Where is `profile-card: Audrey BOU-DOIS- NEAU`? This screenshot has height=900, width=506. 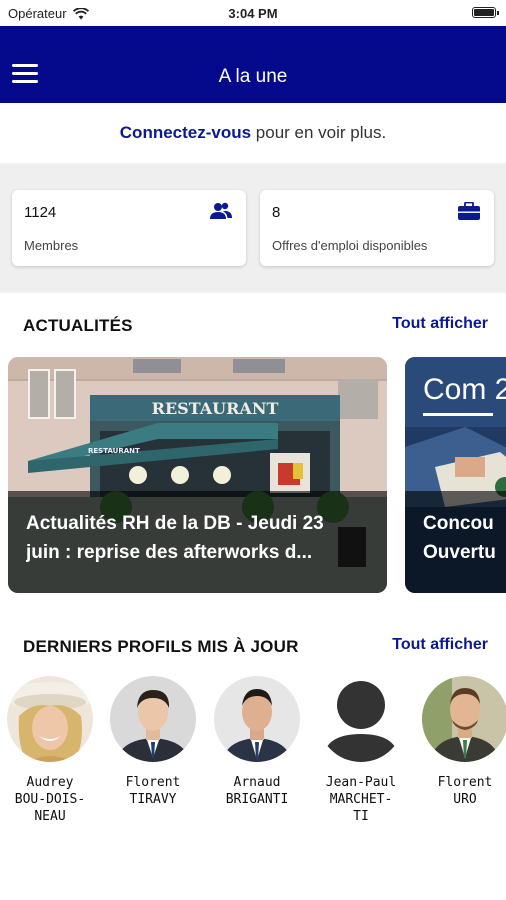 profile-card: Audrey BOU-DOIS- NEAU is located at coordinates (50, 750).